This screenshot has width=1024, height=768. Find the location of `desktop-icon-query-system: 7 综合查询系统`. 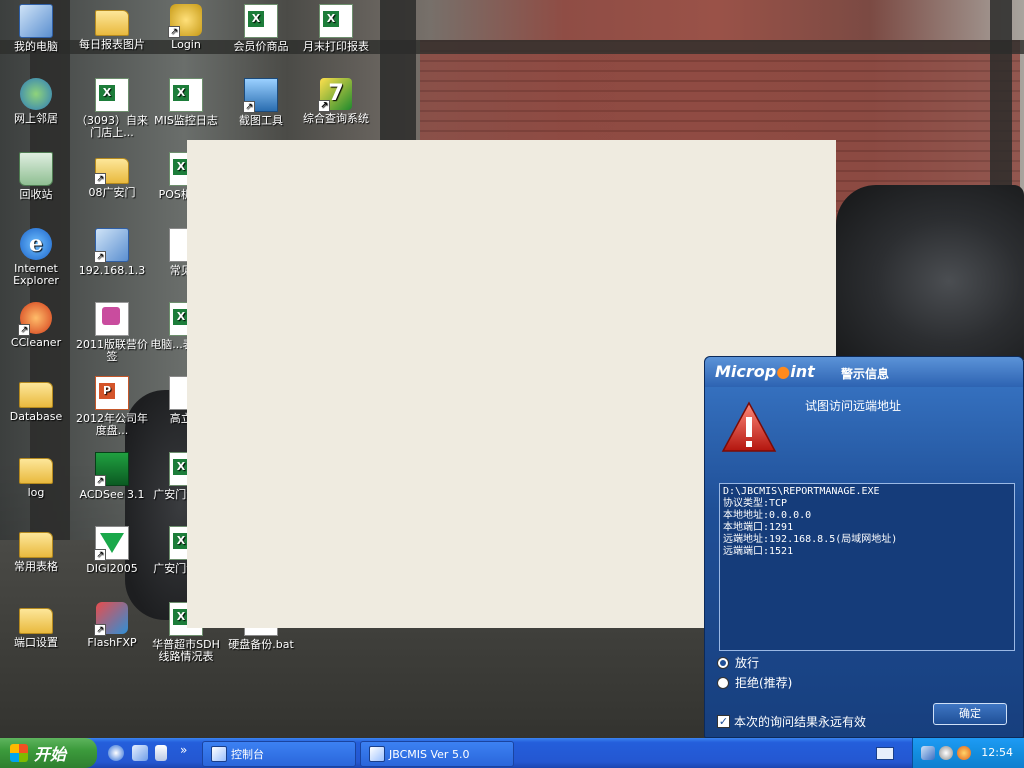

desktop-icon-query-system: 7 综合查询系统 is located at coordinates (336, 101).